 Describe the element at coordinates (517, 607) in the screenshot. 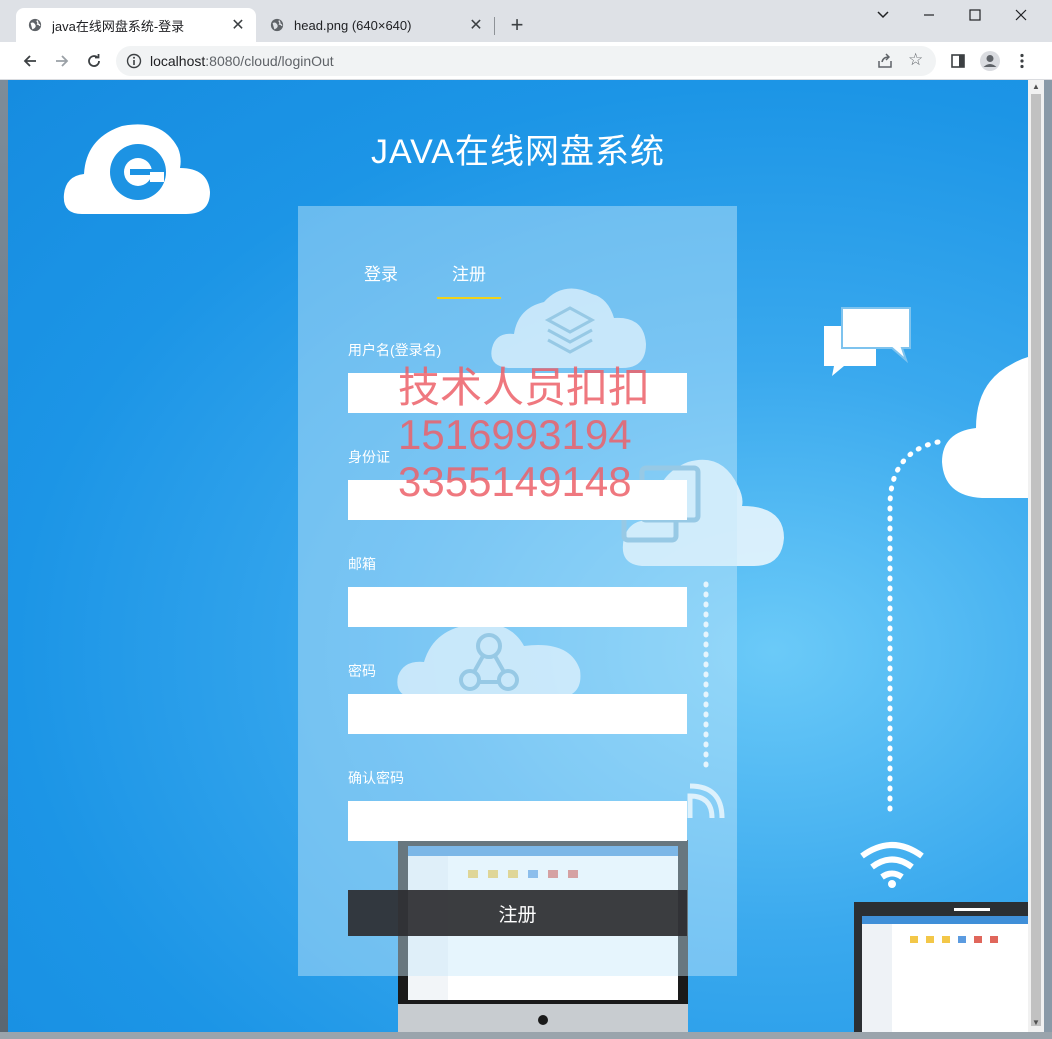

I see `email-input` at that location.